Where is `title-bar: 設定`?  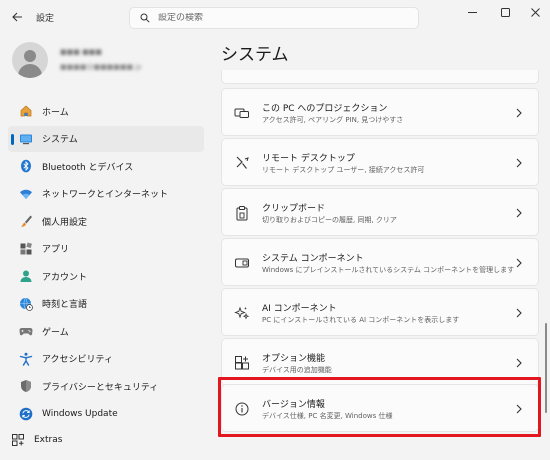
title-bar: 設定 is located at coordinates (275, 17).